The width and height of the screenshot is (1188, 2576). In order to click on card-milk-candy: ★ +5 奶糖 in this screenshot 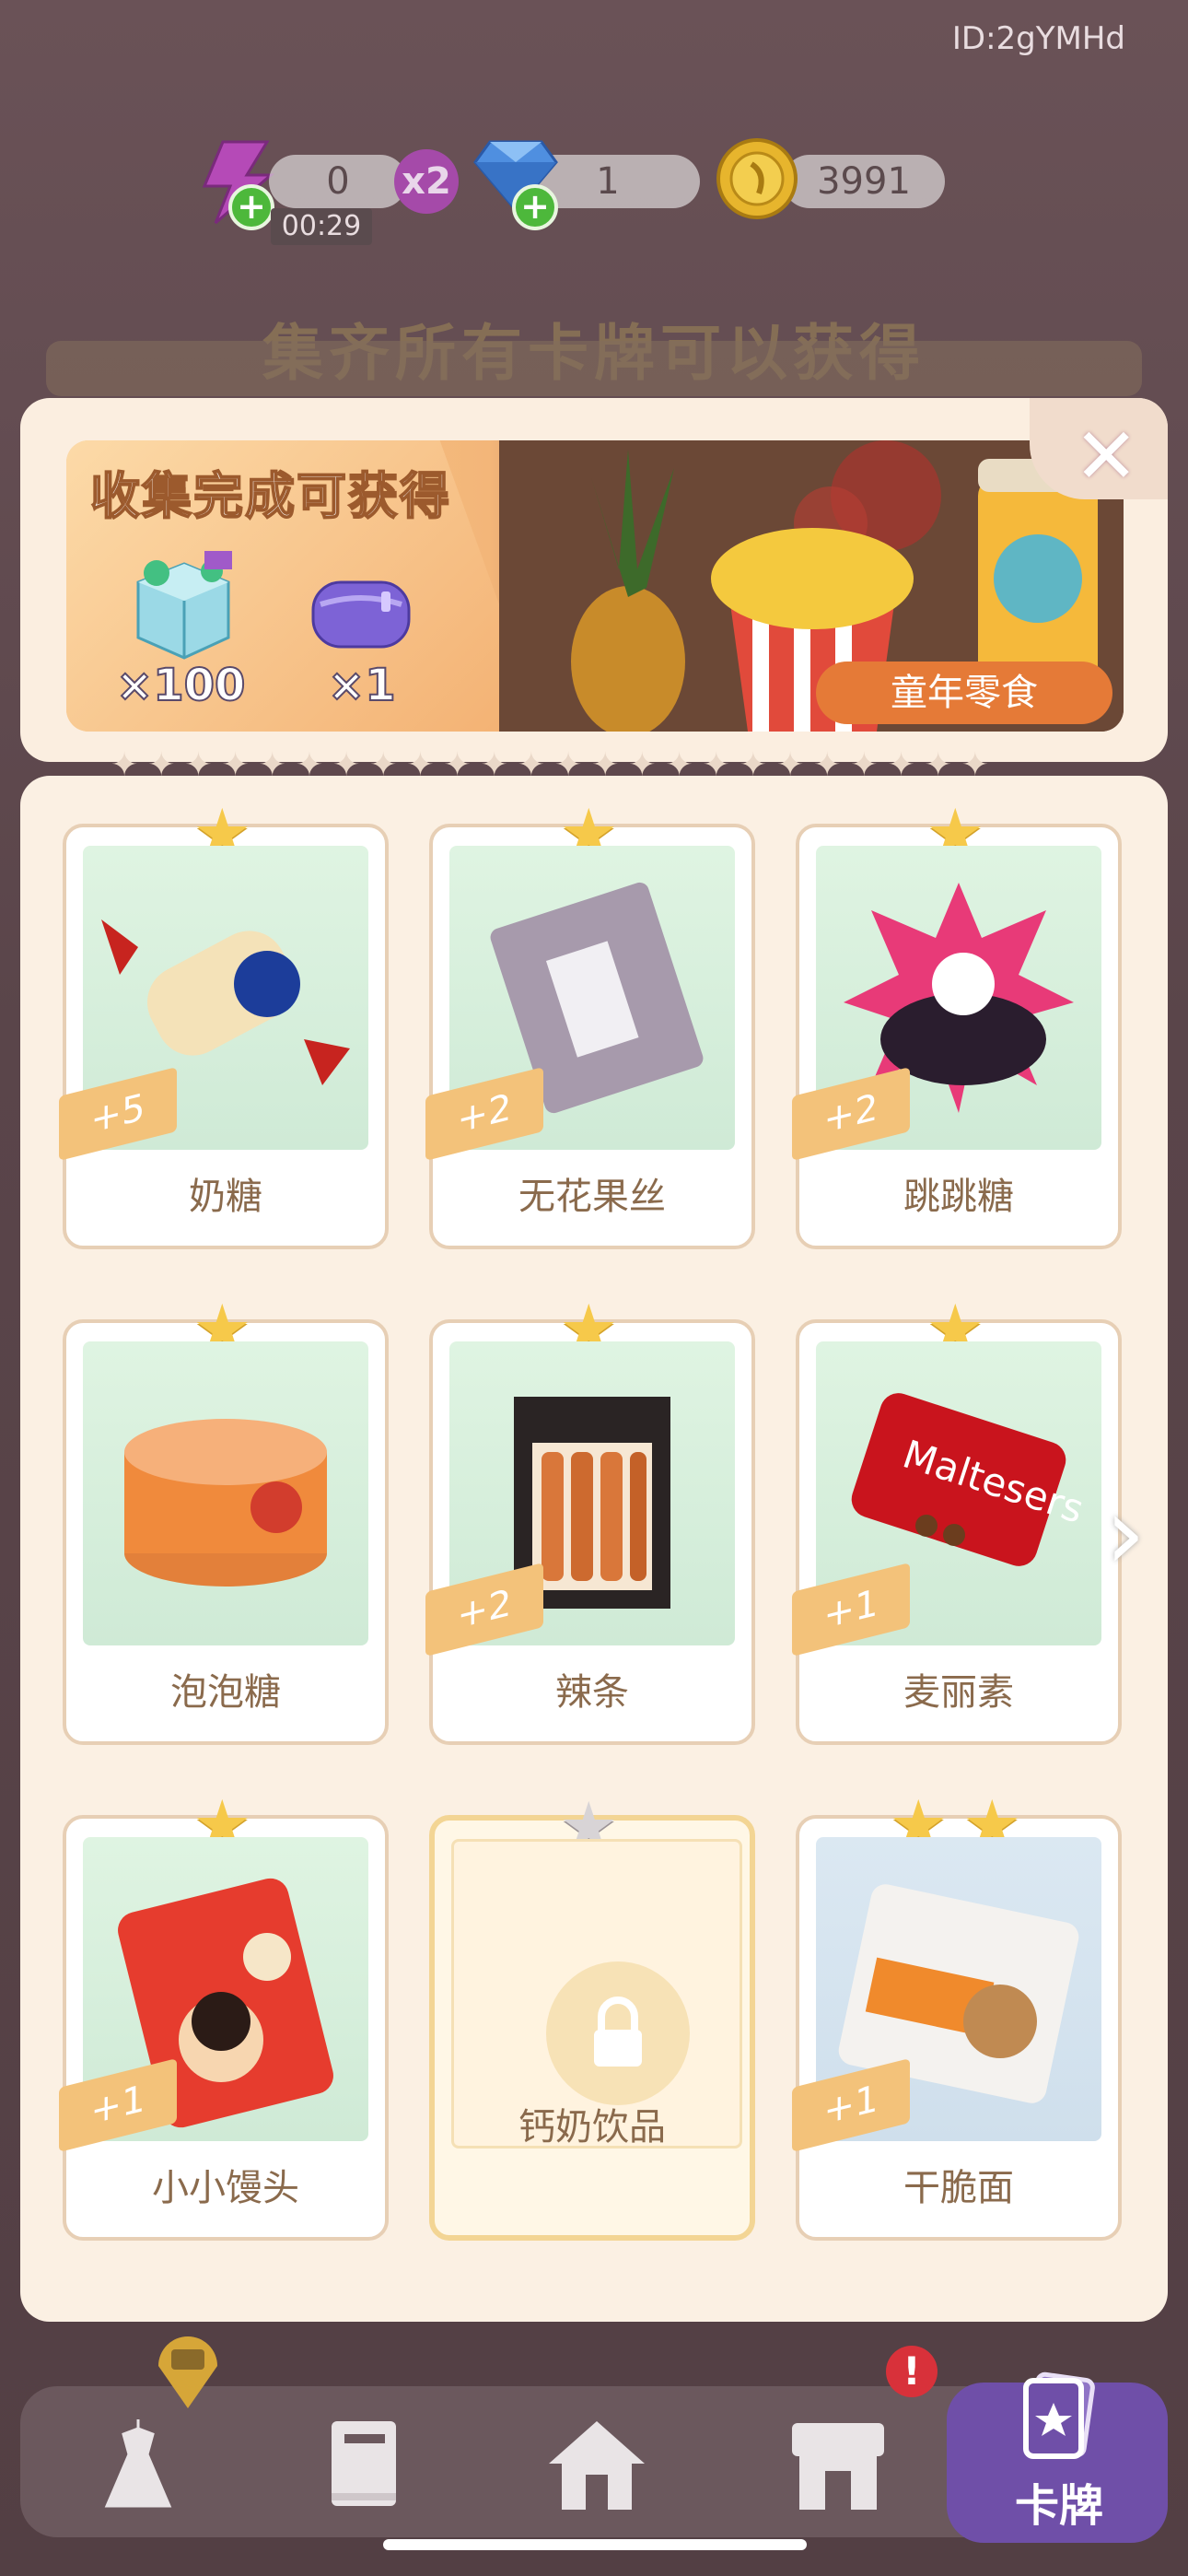, I will do `click(224, 1024)`.